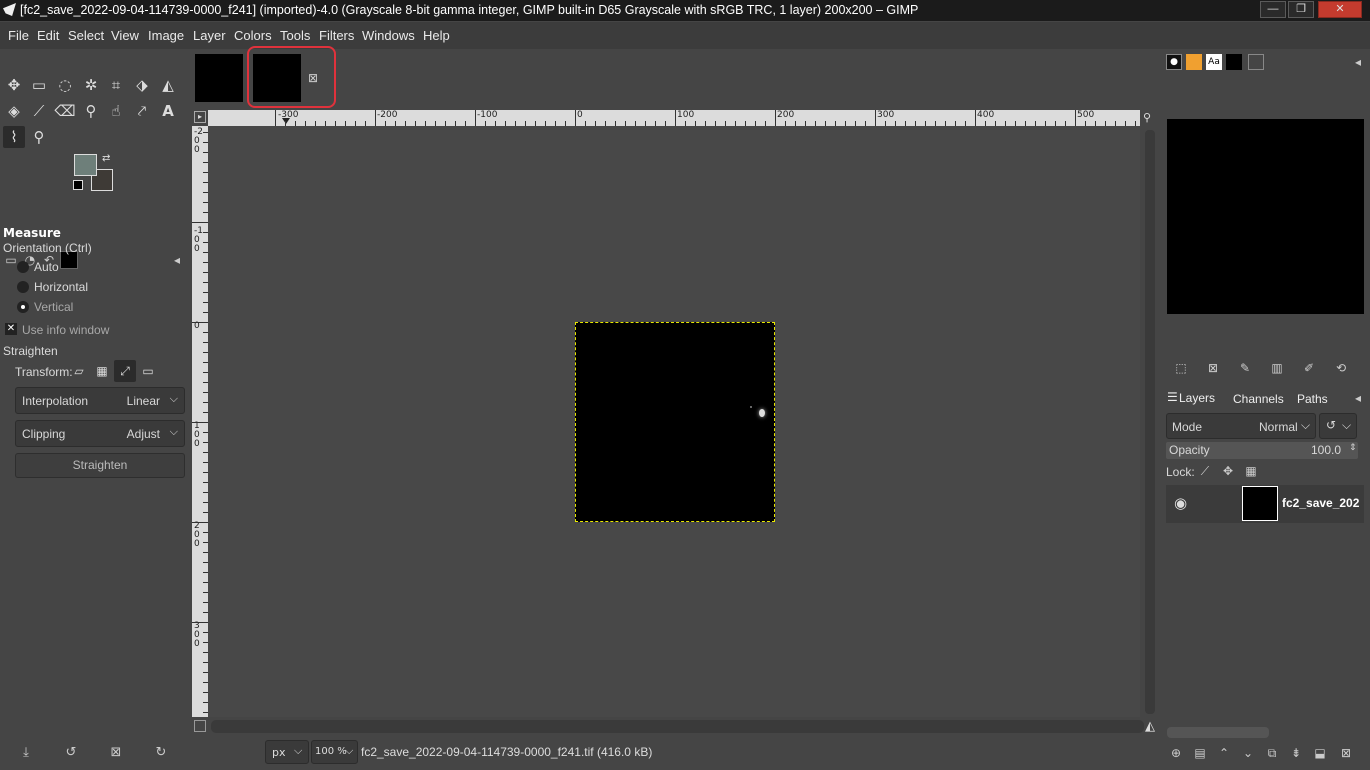 This screenshot has width=1370, height=770. Describe the element at coordinates (287, 752) in the screenshot. I see `unit-select: px ⌵` at that location.